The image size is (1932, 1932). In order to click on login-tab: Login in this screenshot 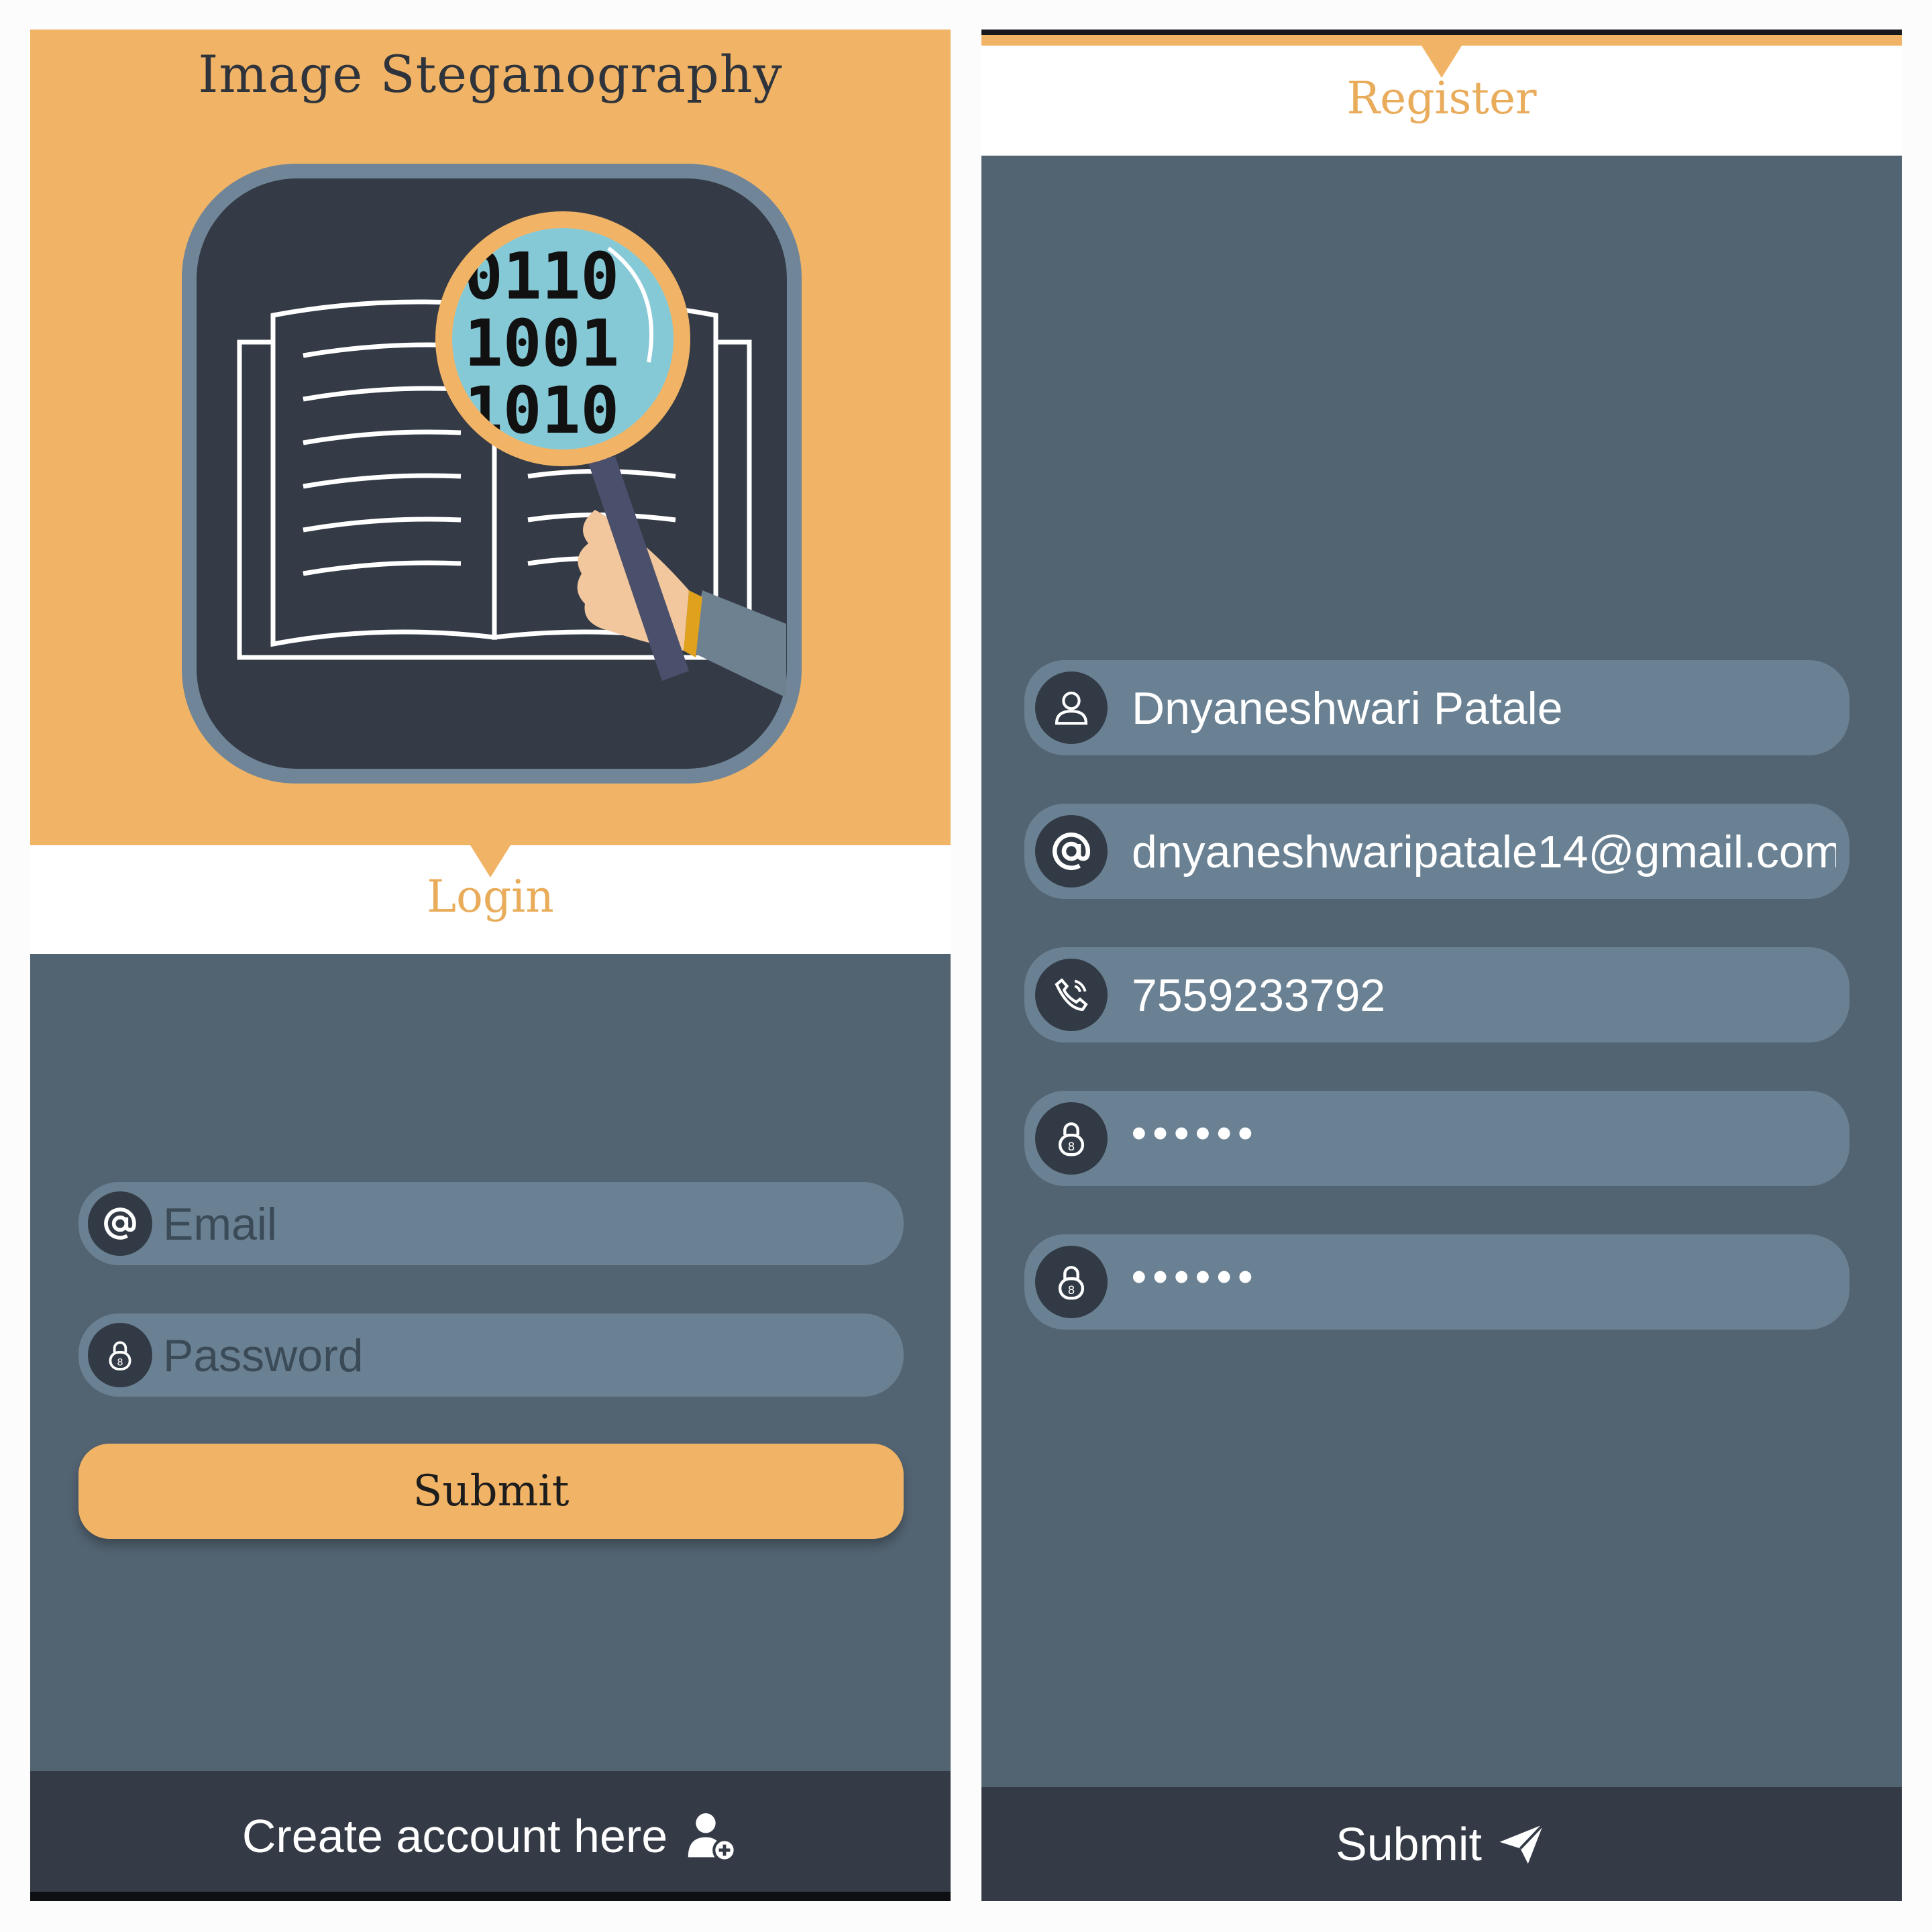, I will do `click(490, 899)`.